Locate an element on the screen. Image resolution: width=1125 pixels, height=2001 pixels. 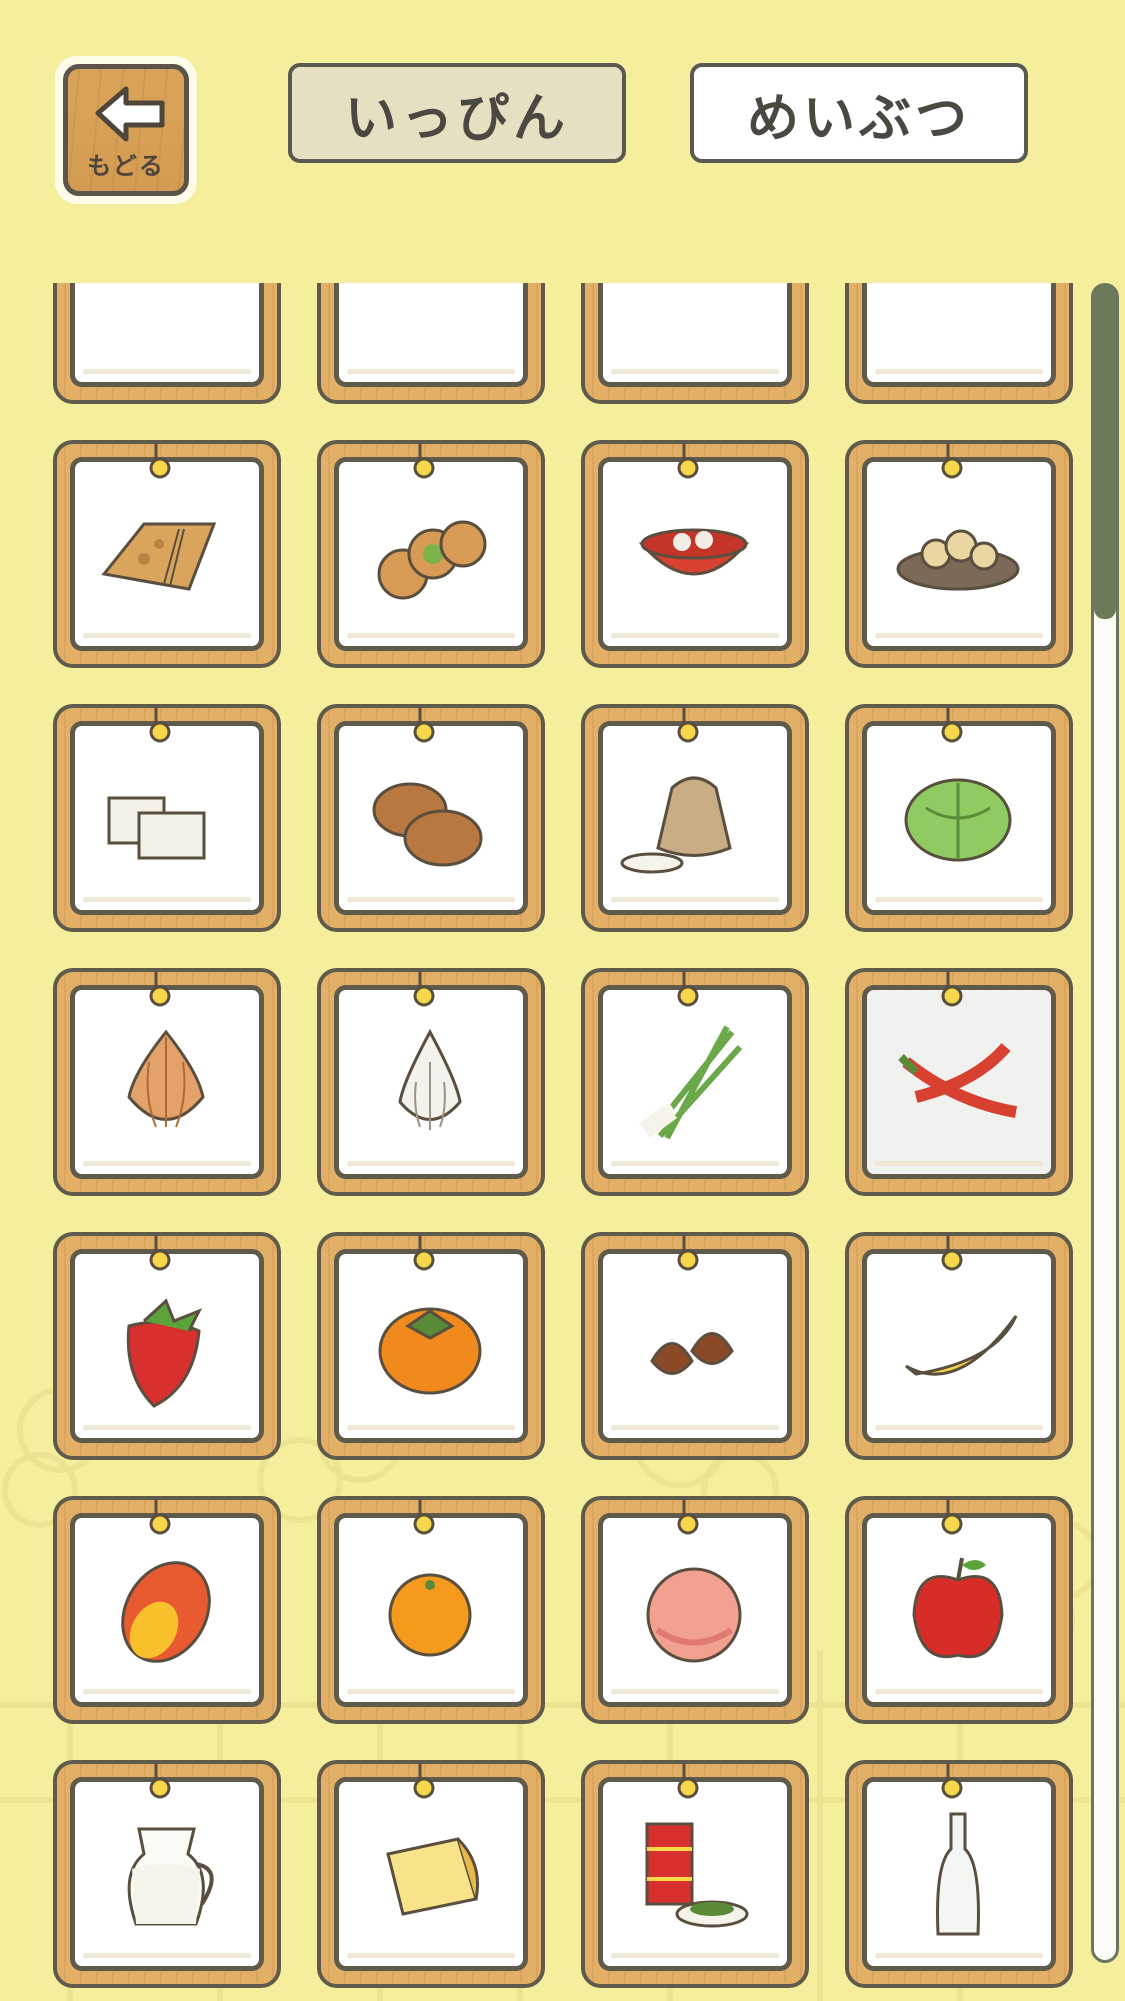
chili-peppers-icon is located at coordinates (957, 1080).